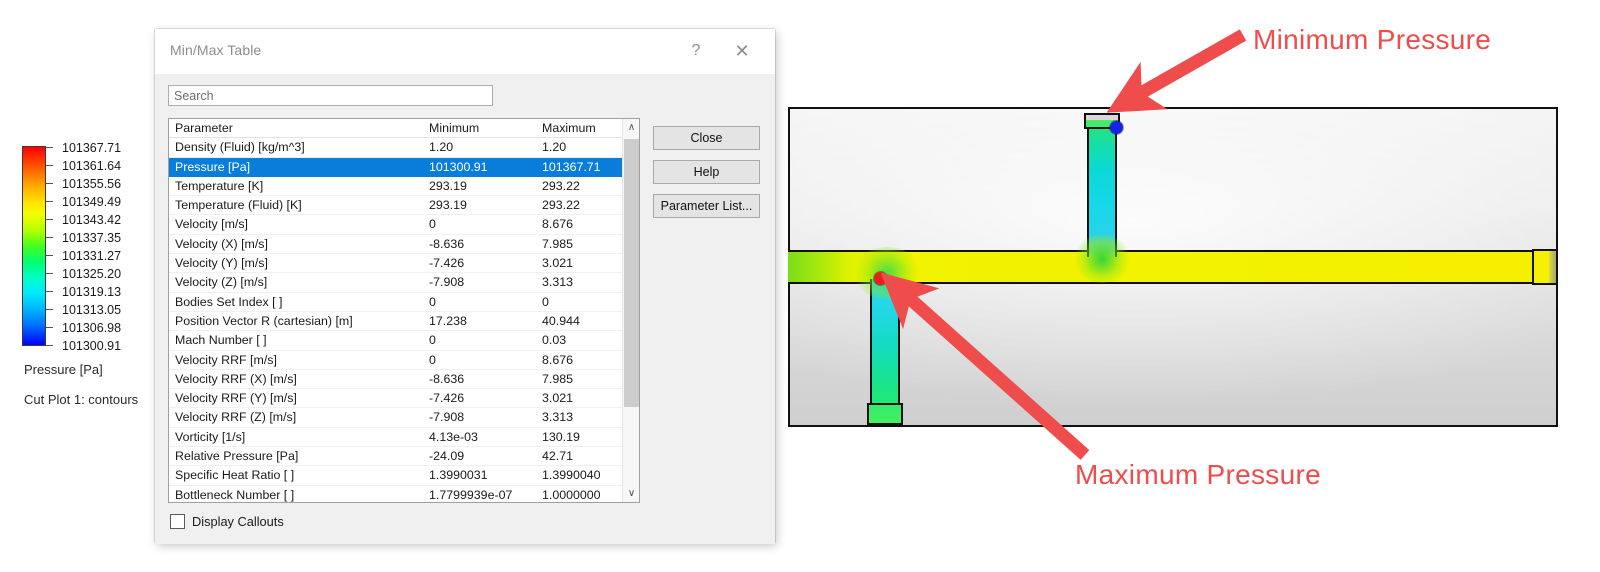  What do you see at coordinates (296, 129) in the screenshot?
I see `column-header: Parameter` at bounding box center [296, 129].